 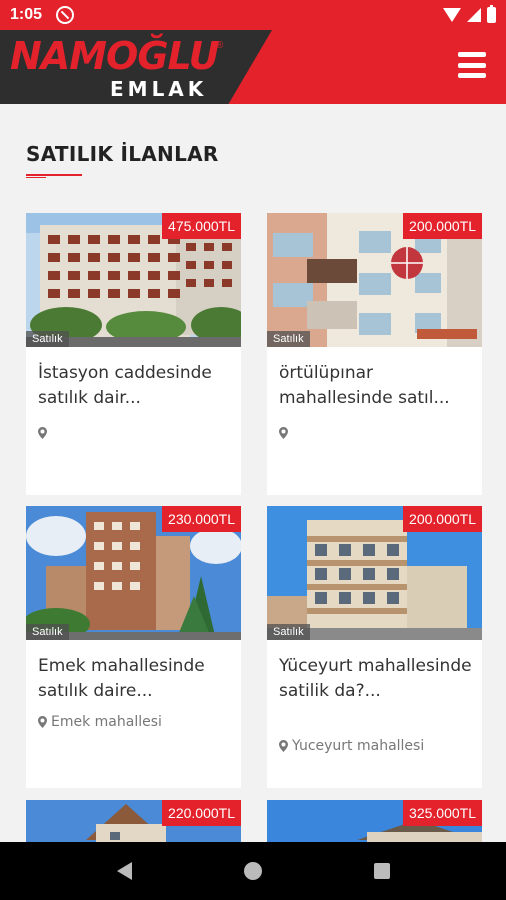 What do you see at coordinates (491, 14) in the screenshot?
I see `battery-icon` at bounding box center [491, 14].